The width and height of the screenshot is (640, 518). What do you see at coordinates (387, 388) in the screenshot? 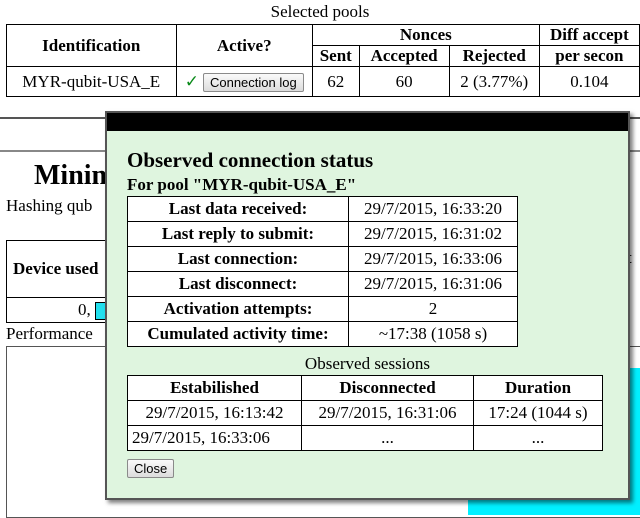
I see `col-disconnected: Disconnected` at bounding box center [387, 388].